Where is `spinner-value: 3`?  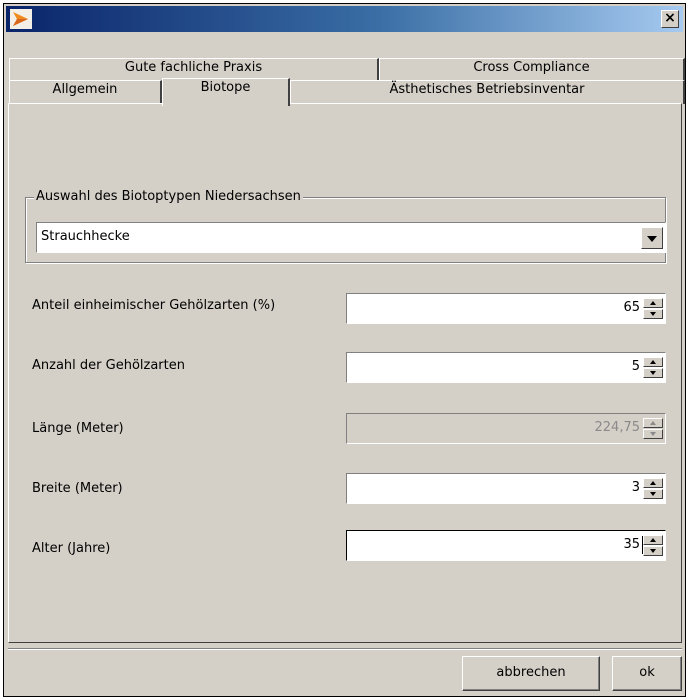 spinner-value: 3 is located at coordinates (635, 487).